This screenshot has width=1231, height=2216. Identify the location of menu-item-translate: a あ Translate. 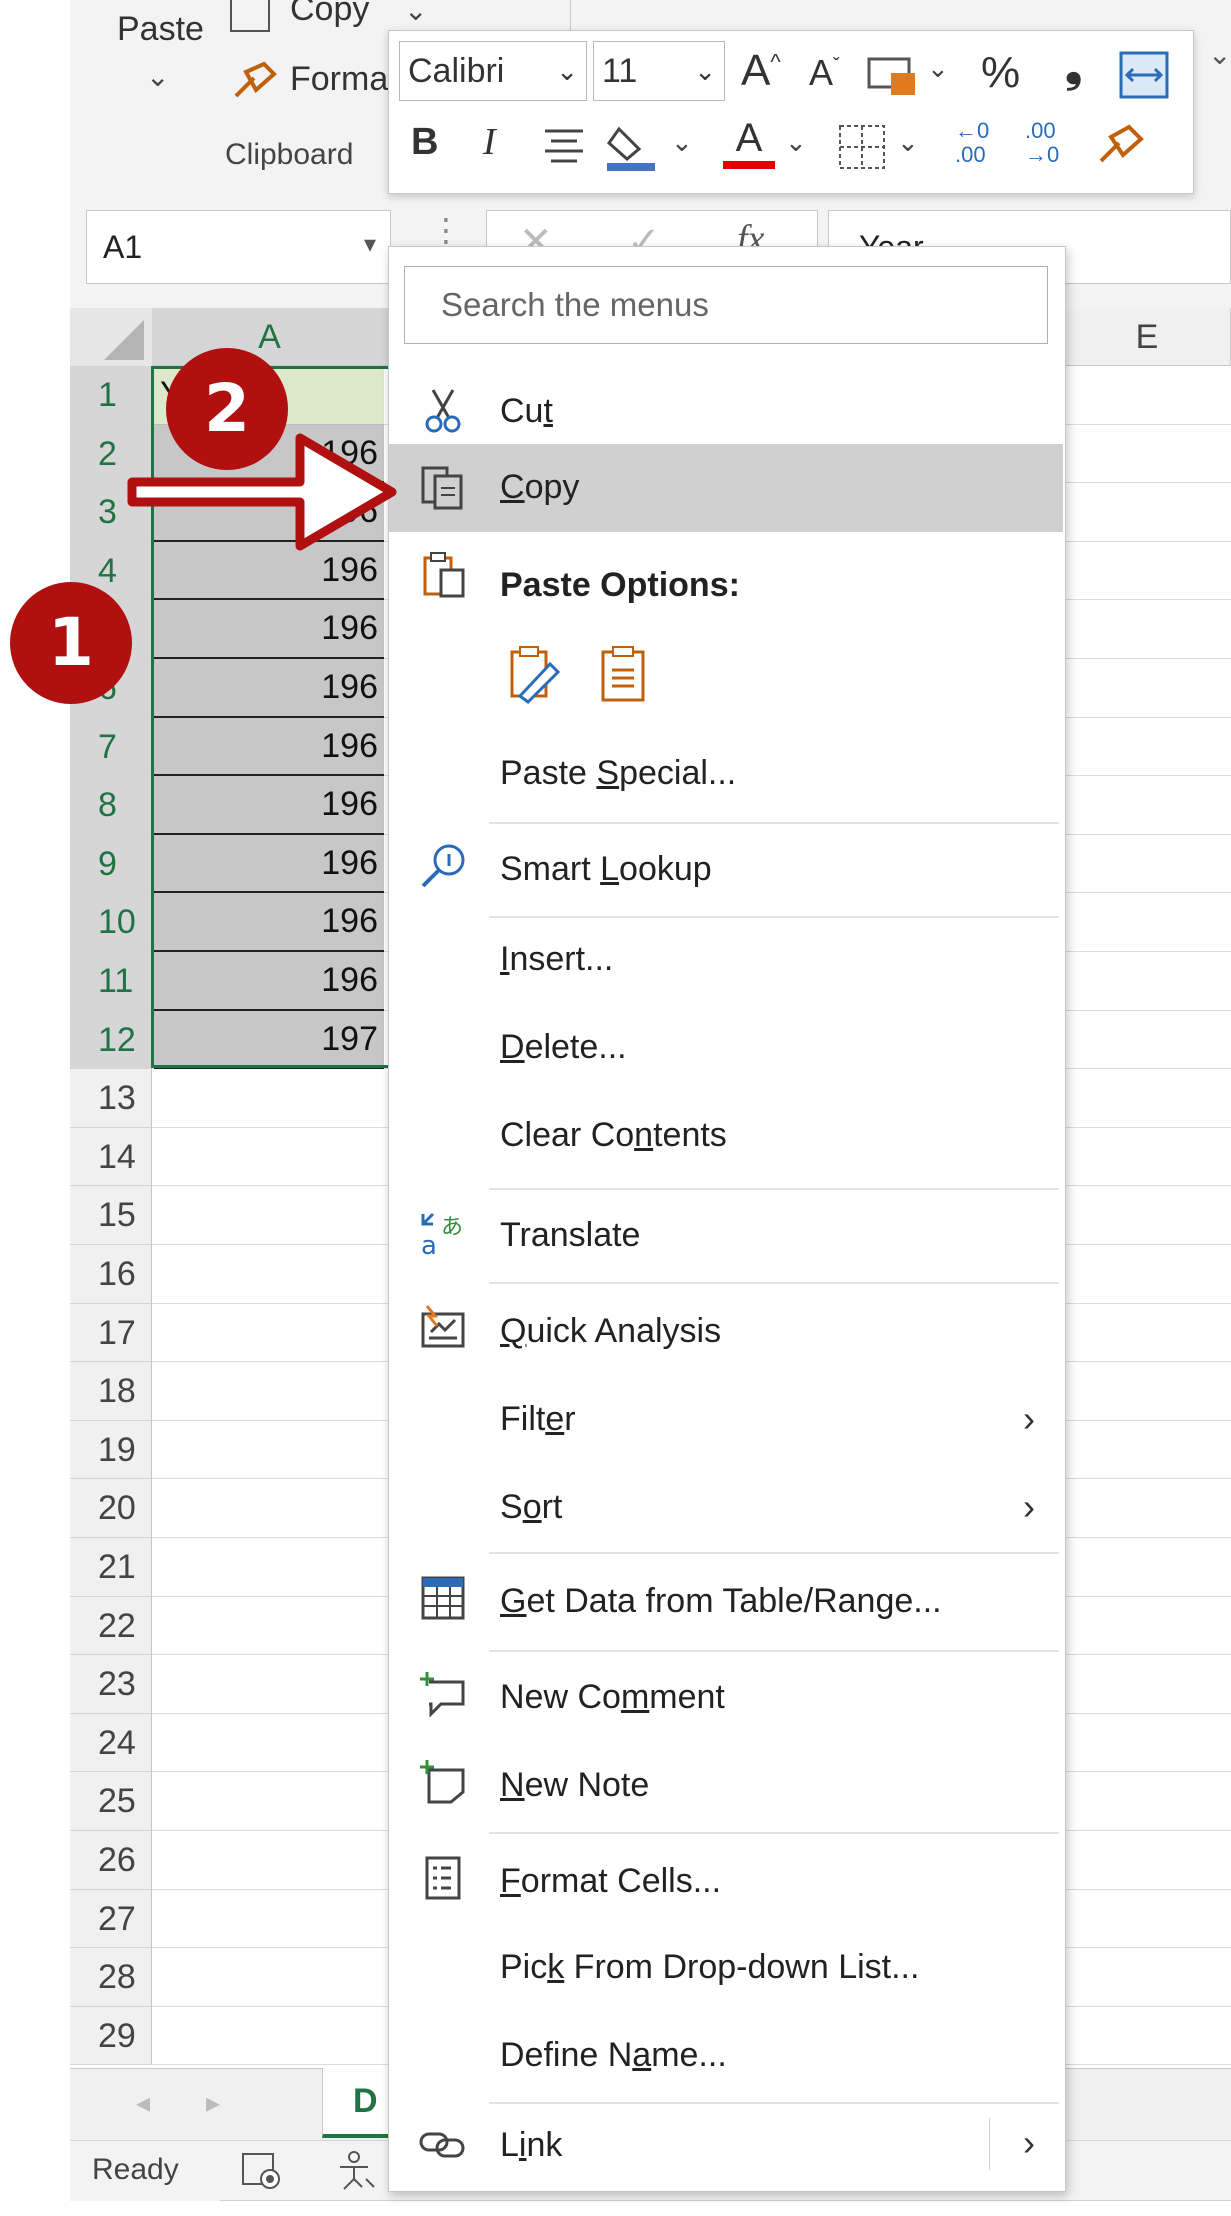
(726, 1237).